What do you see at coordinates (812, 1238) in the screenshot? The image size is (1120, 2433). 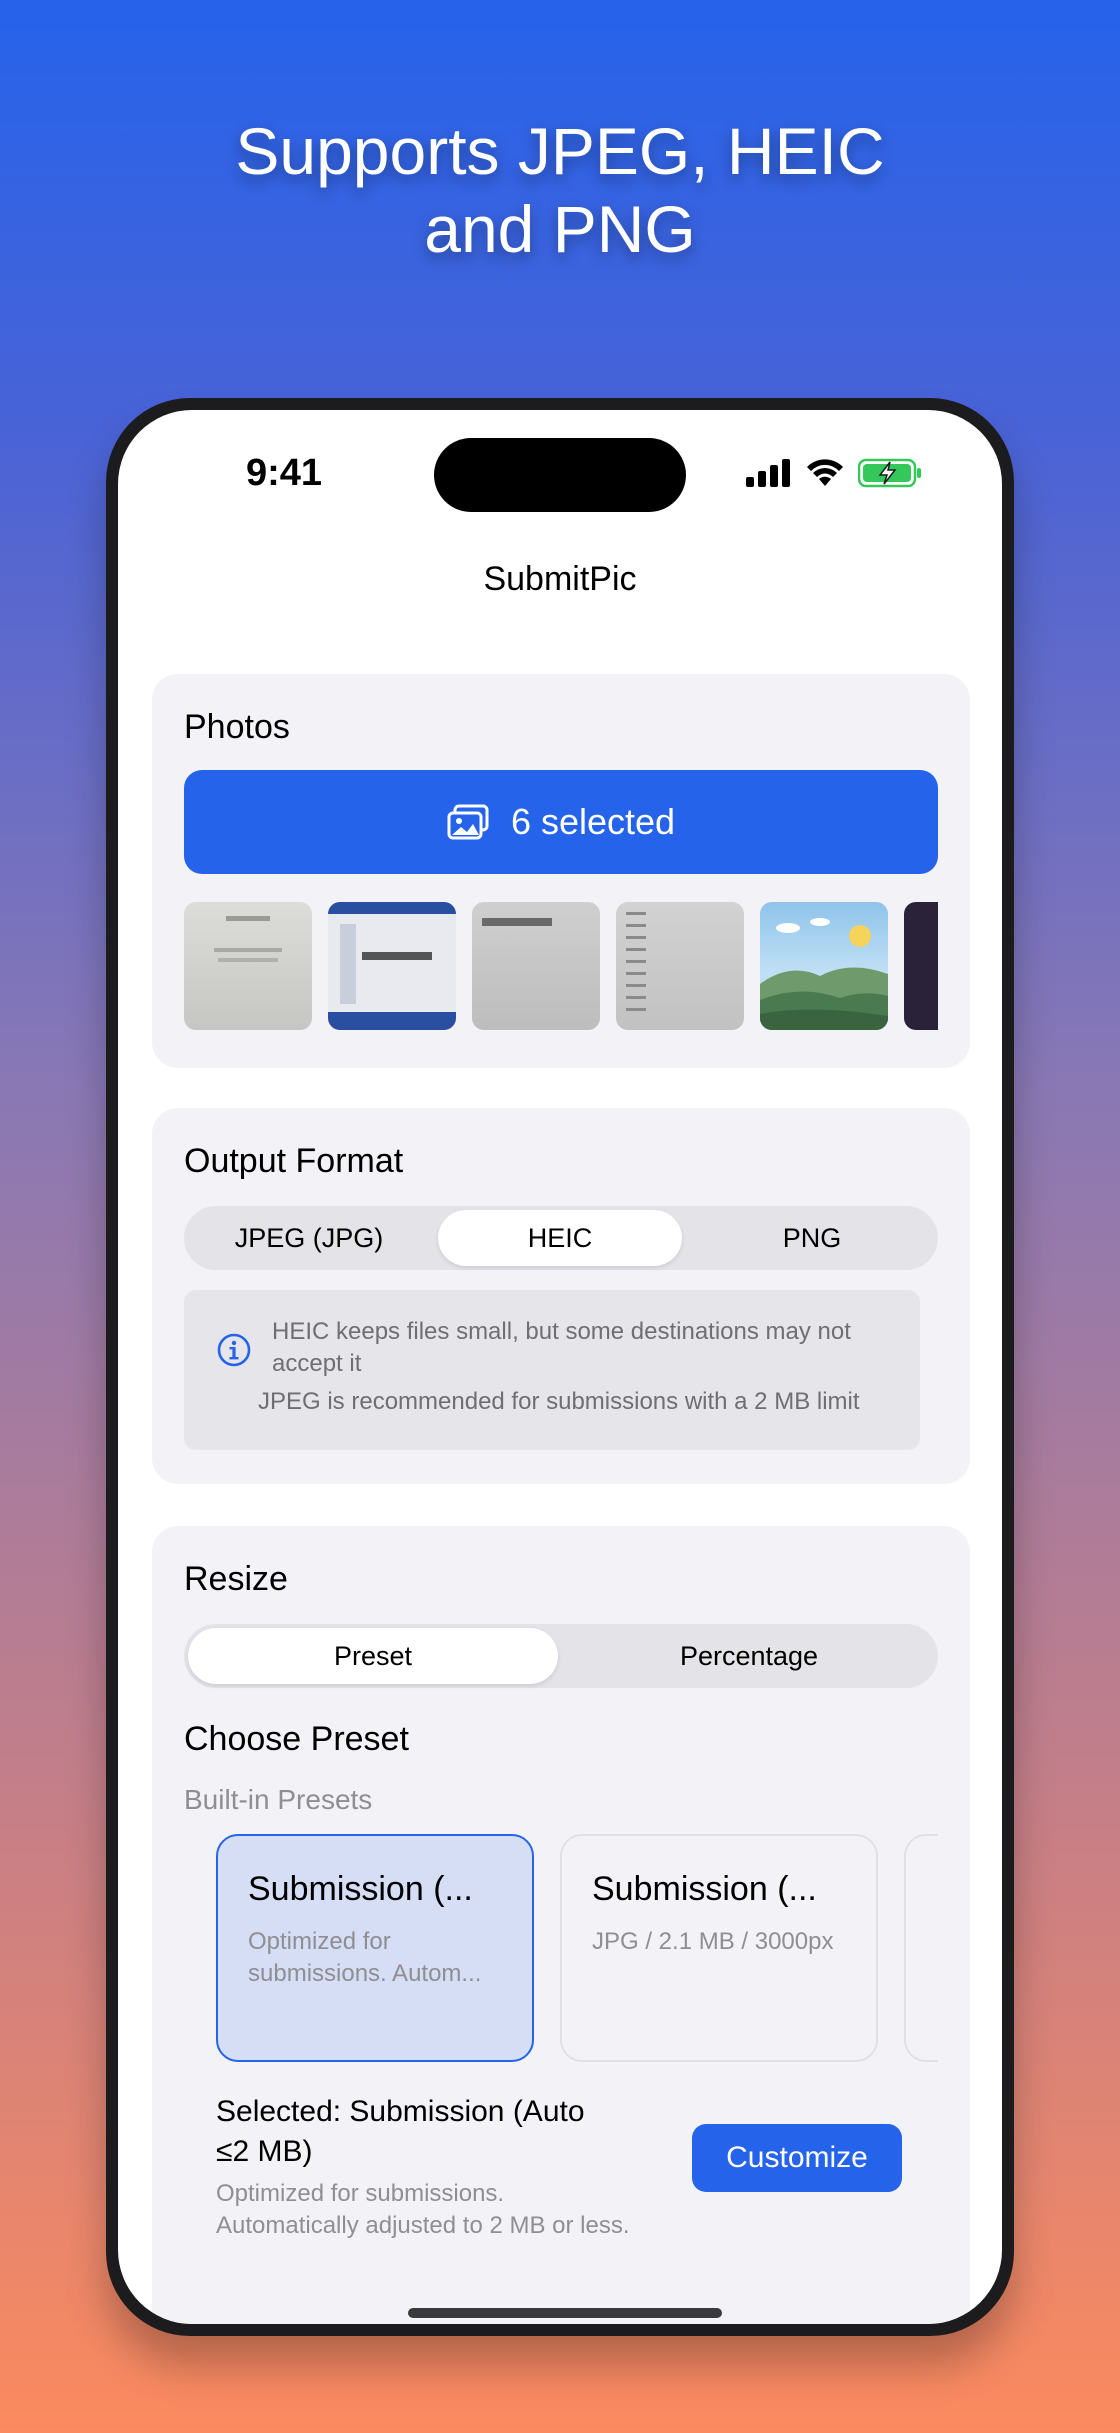 I see `format-option-png: PNG` at bounding box center [812, 1238].